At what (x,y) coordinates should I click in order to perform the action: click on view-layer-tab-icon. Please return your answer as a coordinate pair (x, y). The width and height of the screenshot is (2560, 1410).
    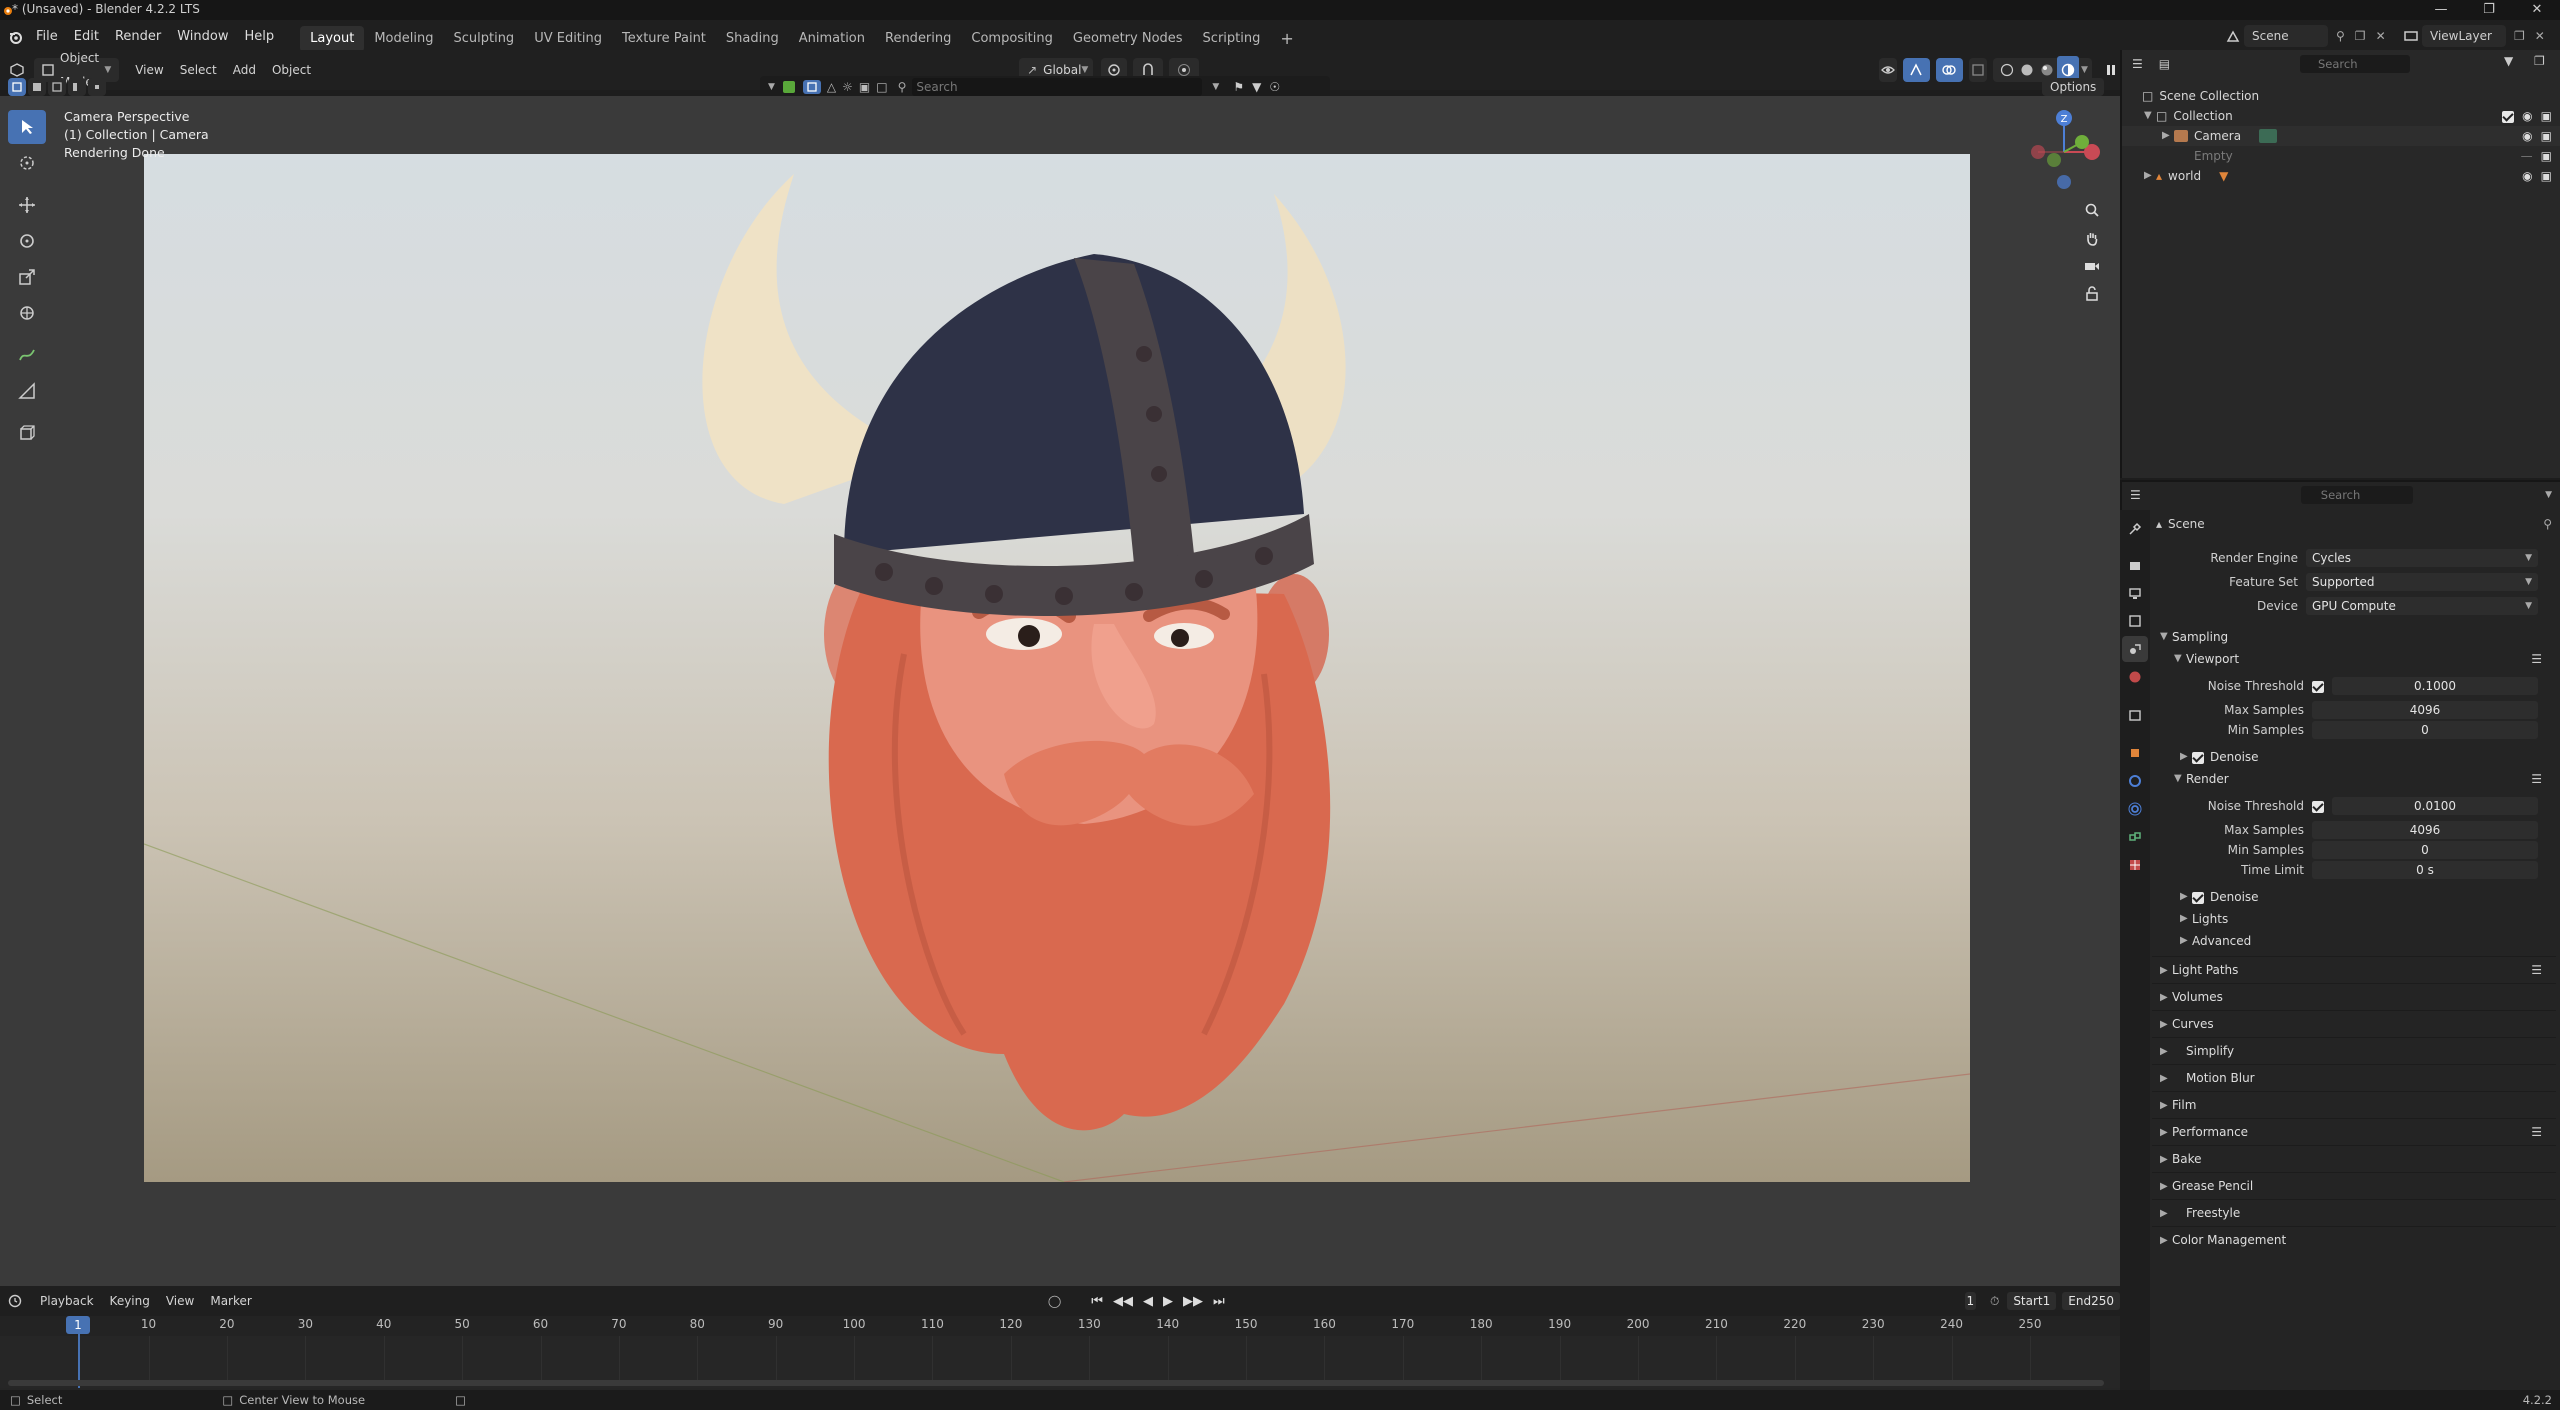
    Looking at the image, I should click on (2135, 621).